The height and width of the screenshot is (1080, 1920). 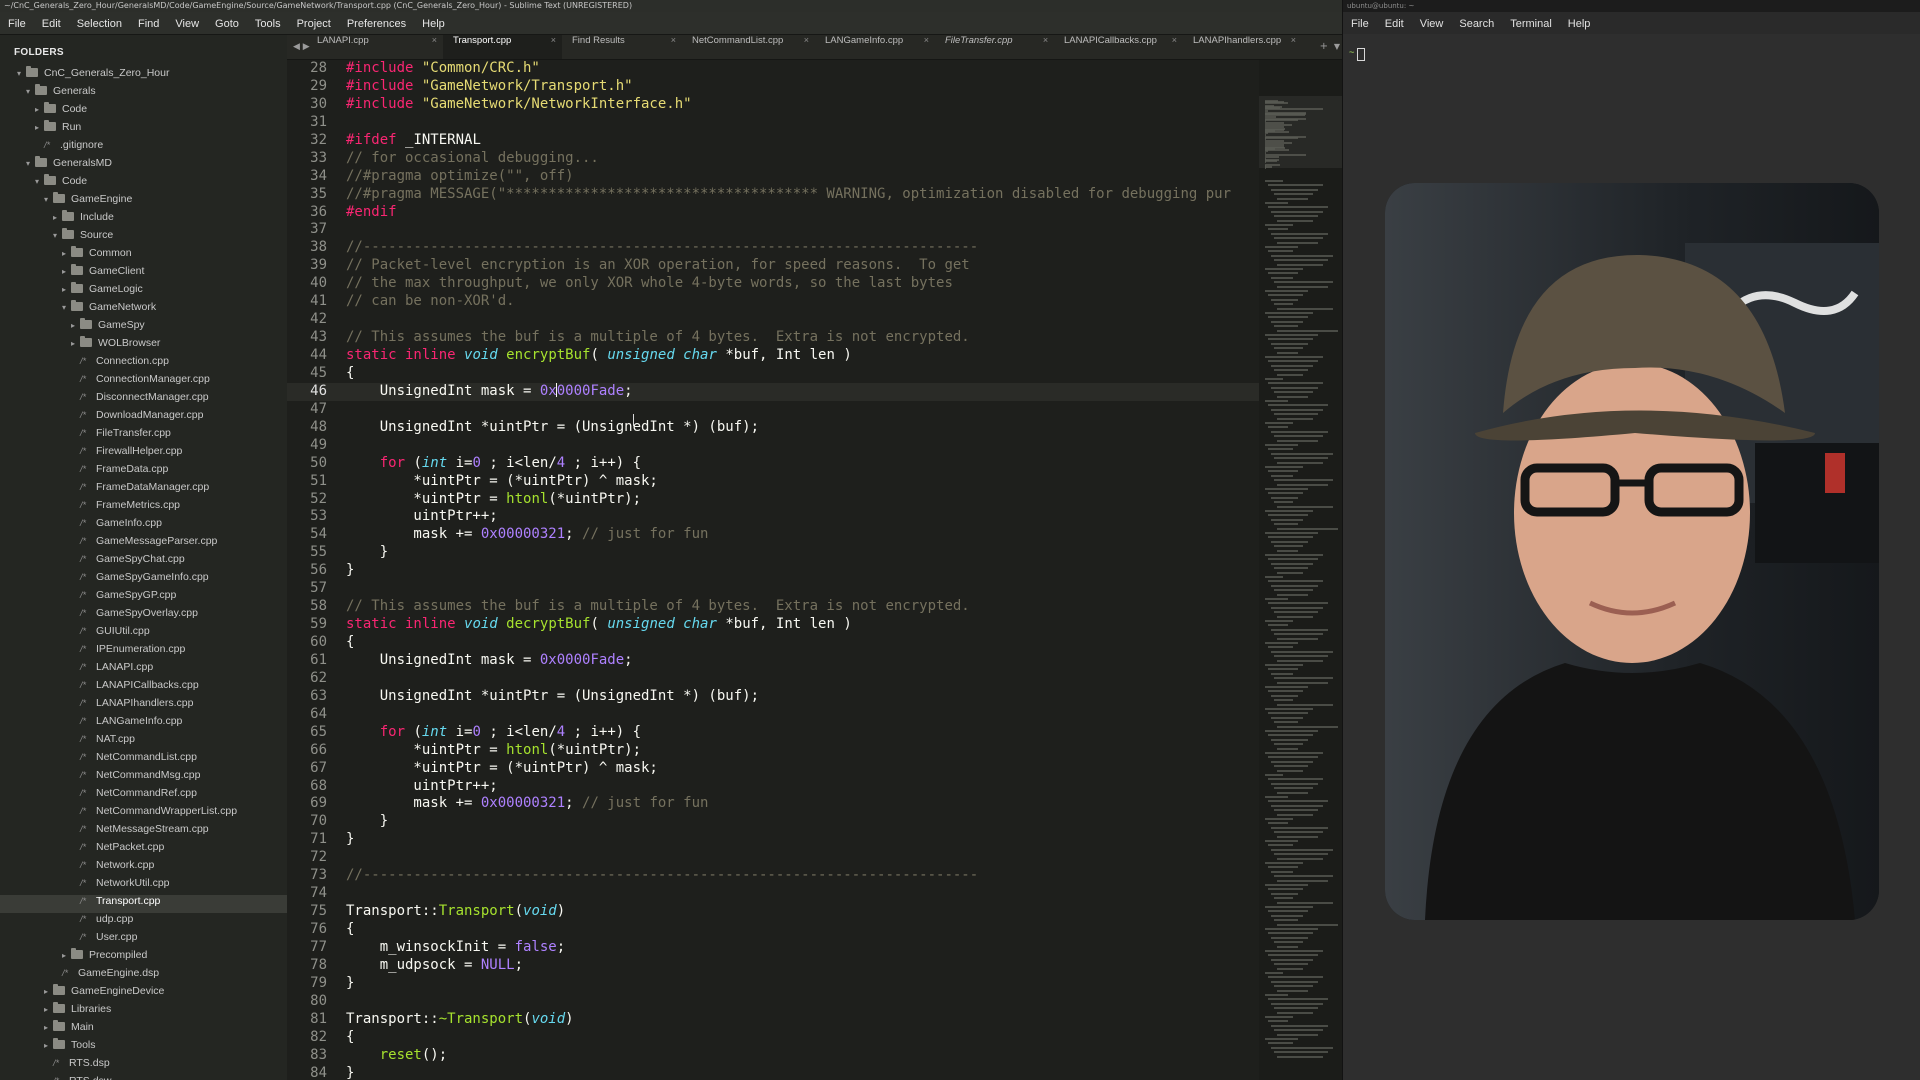 What do you see at coordinates (143, 814) in the screenshot?
I see `sidebar-file: /* NetCommandWrapperList.cpp` at bounding box center [143, 814].